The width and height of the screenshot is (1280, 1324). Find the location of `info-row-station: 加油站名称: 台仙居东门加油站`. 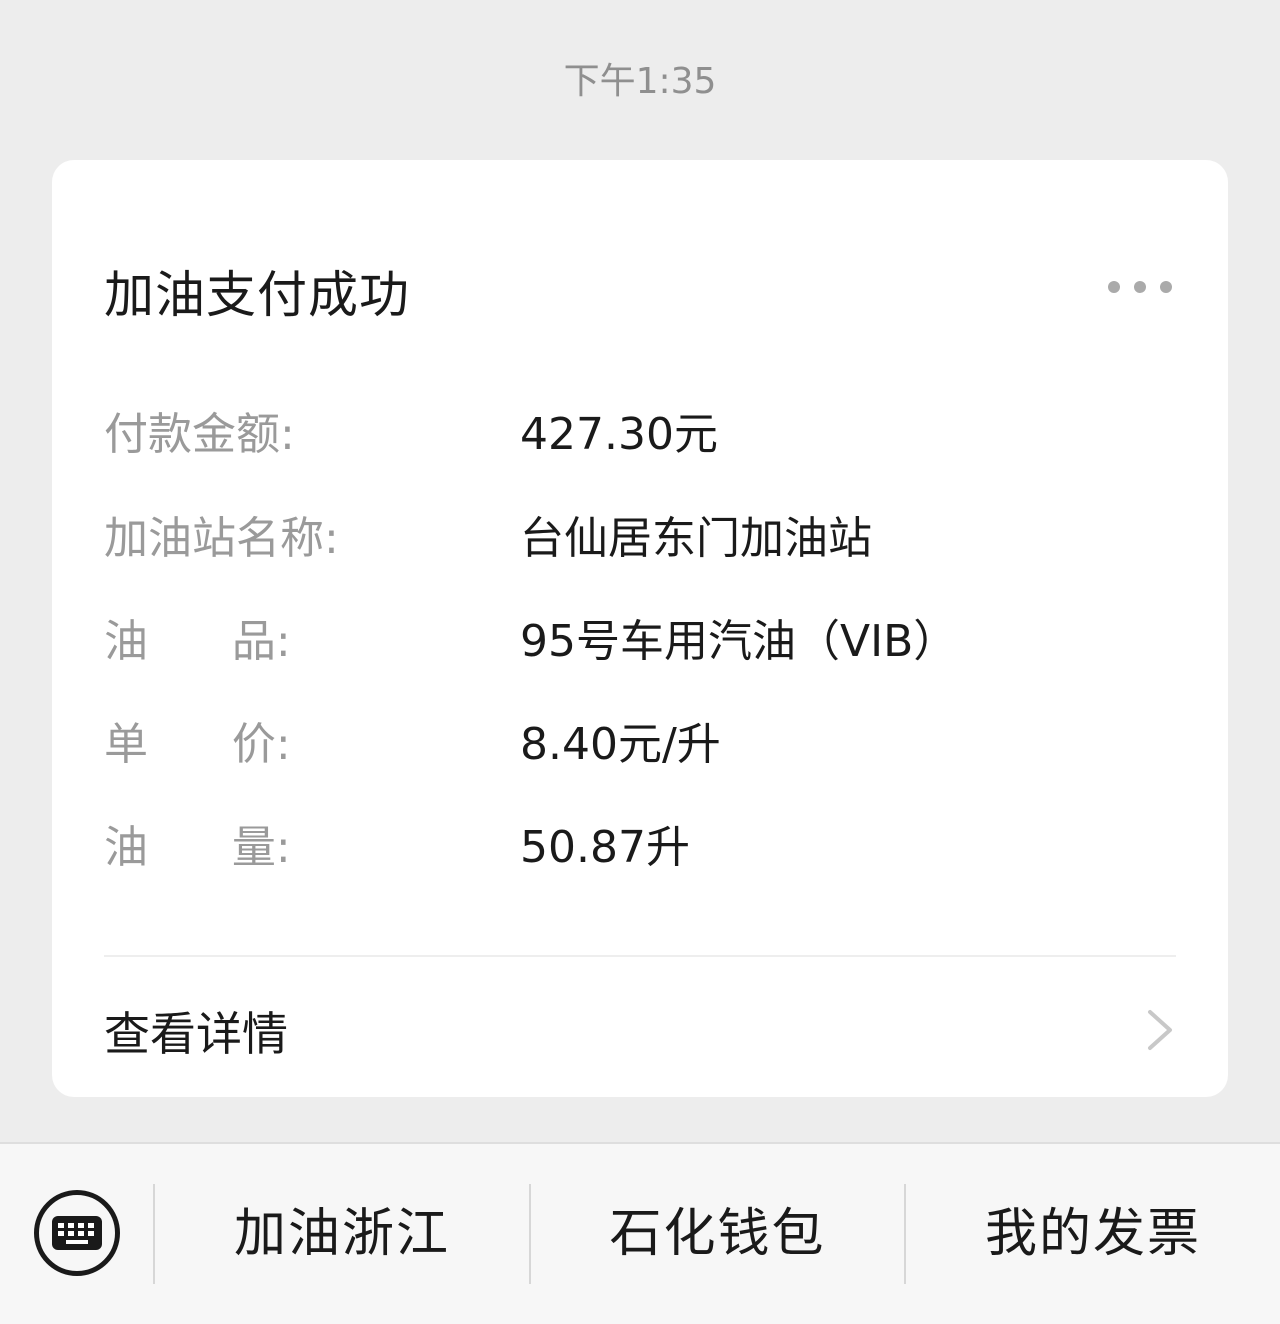

info-row-station: 加油站名称: 台仙居东门加油站 is located at coordinates (644, 539).